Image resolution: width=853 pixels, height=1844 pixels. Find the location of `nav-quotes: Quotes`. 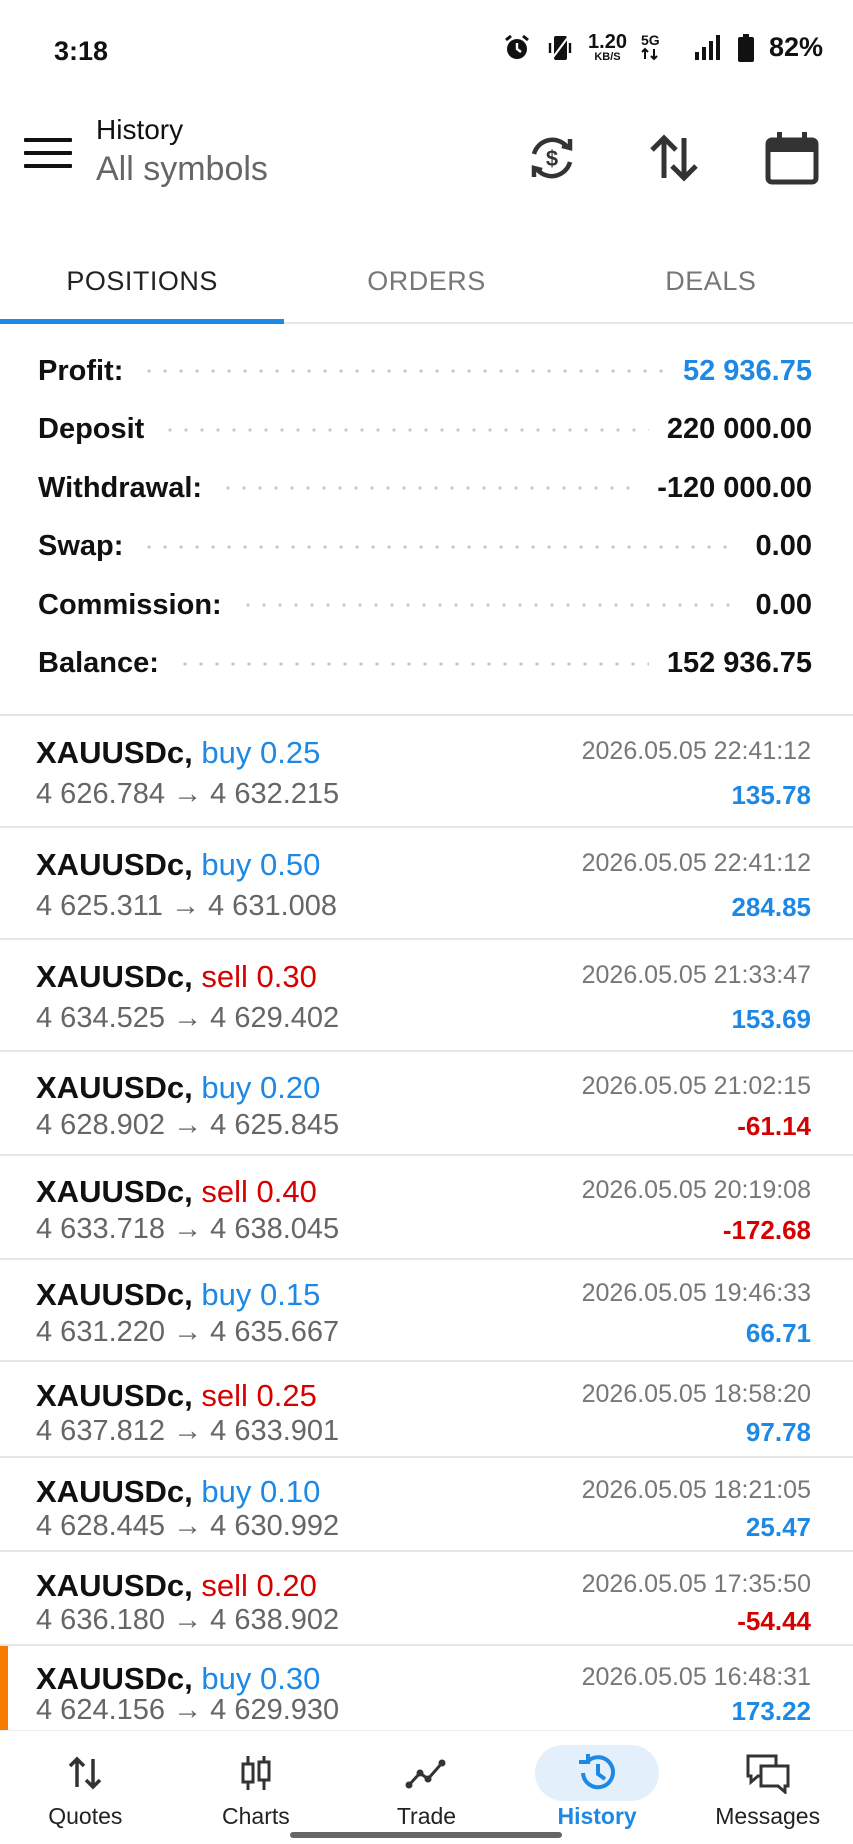

nav-quotes: Quotes is located at coordinates (85, 1787).